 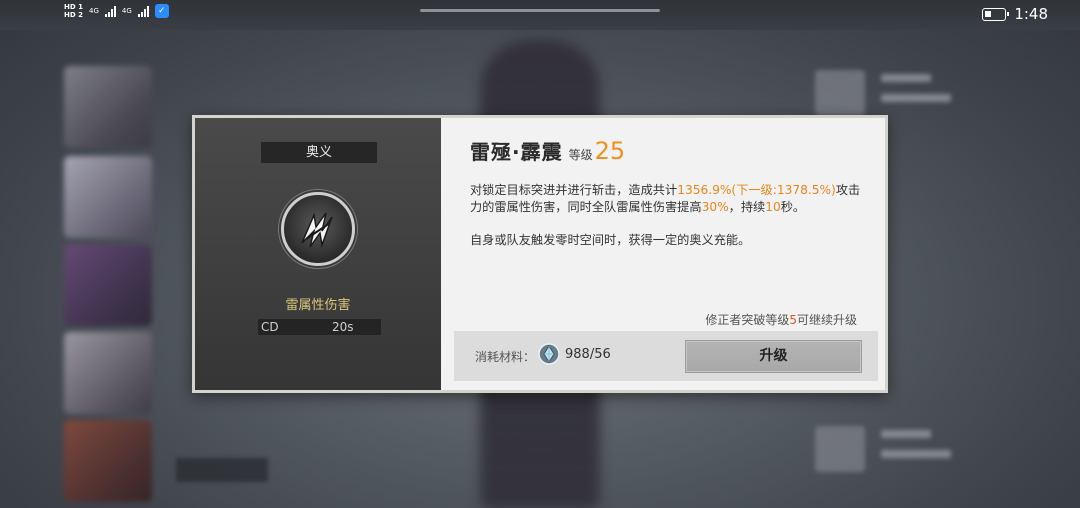 I want to click on cooldown-value: 20s, so click(x=343, y=327).